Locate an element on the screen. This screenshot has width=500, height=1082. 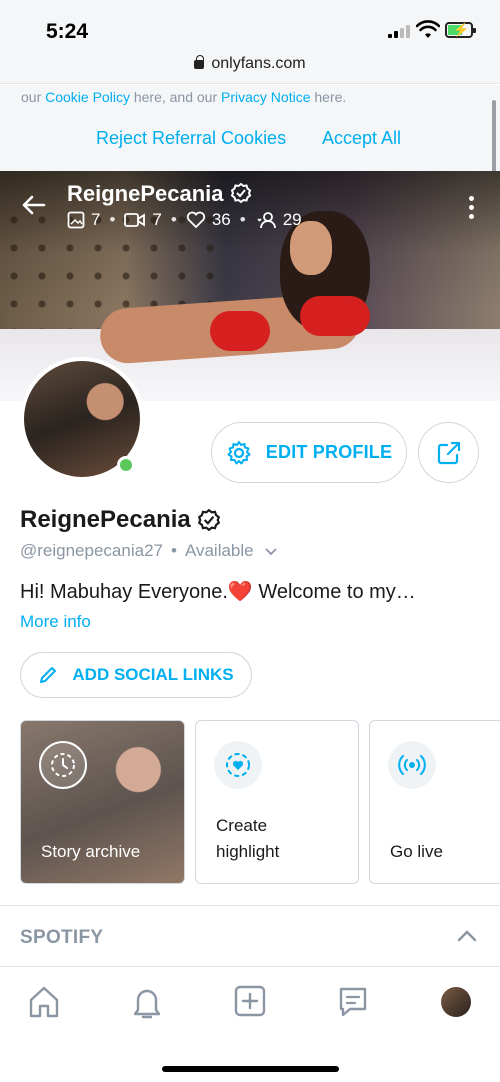
share-icon is located at coordinates (448, 452).